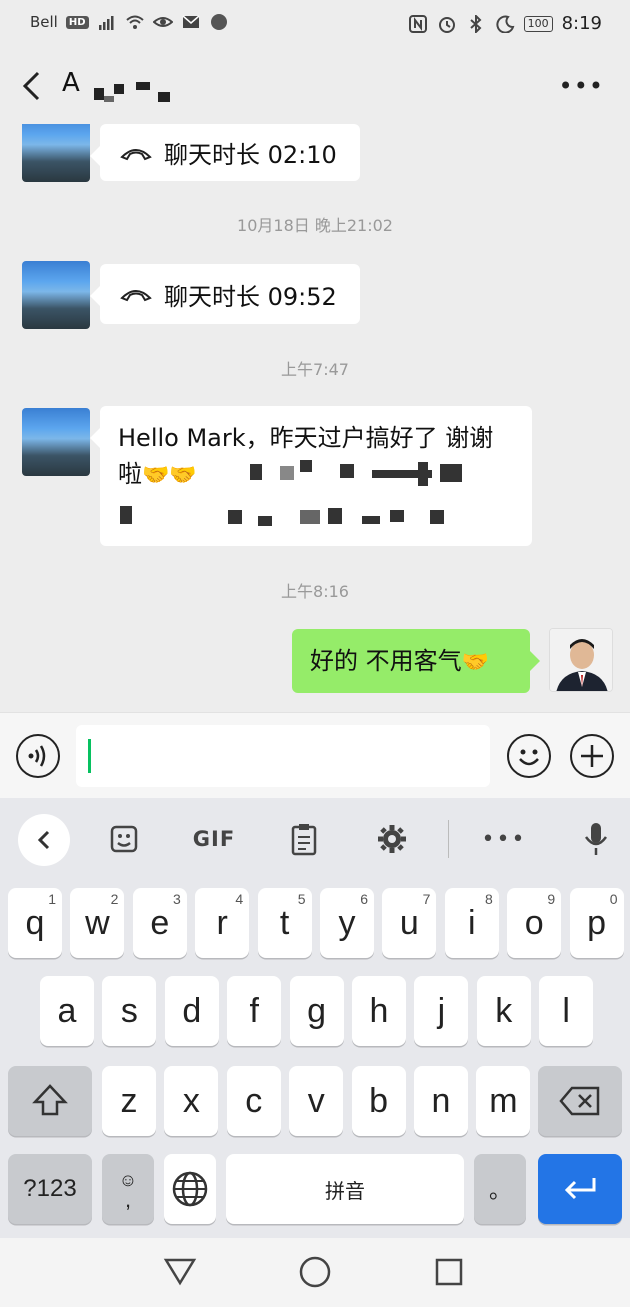 This screenshot has height=1307, width=630. I want to click on key-t: 5t, so click(284, 923).